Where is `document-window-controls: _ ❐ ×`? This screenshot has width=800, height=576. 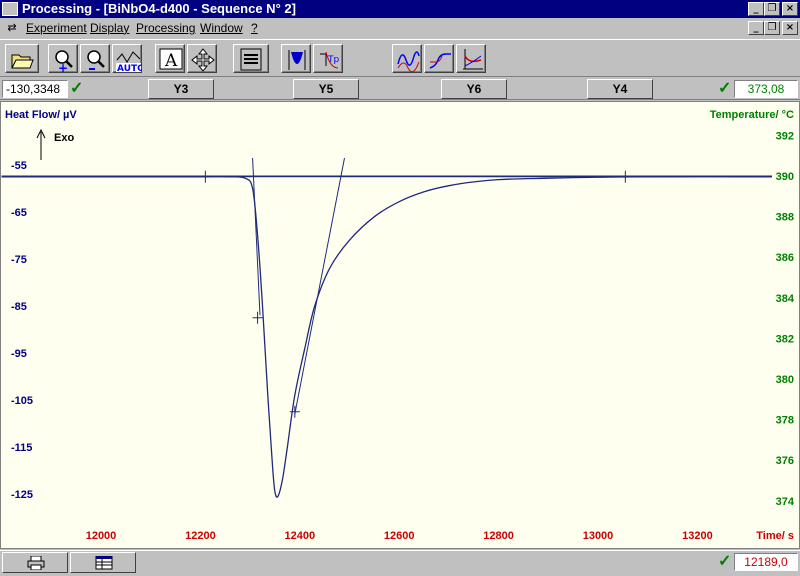
document-window-controls: _ ❐ × is located at coordinates (773, 28).